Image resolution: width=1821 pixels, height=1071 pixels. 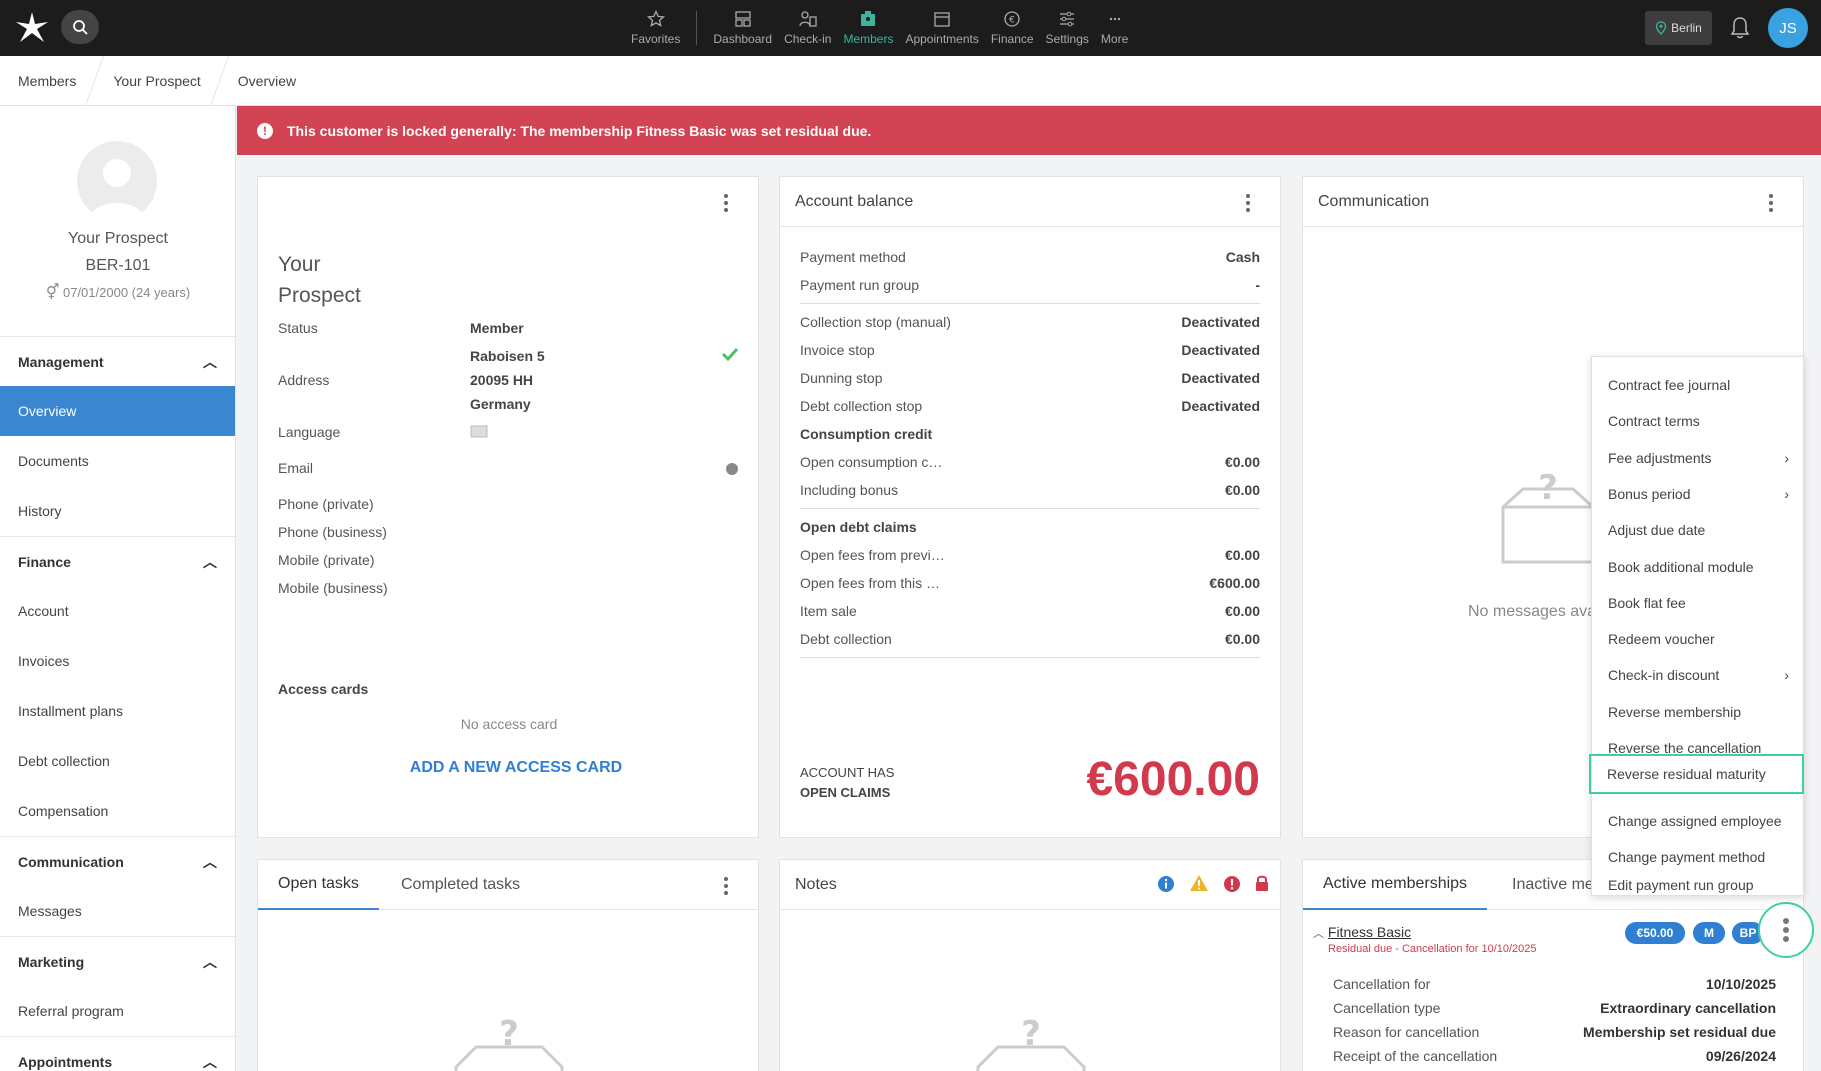 What do you see at coordinates (117, 911) in the screenshot?
I see `sidebar-item-messages: Messages` at bounding box center [117, 911].